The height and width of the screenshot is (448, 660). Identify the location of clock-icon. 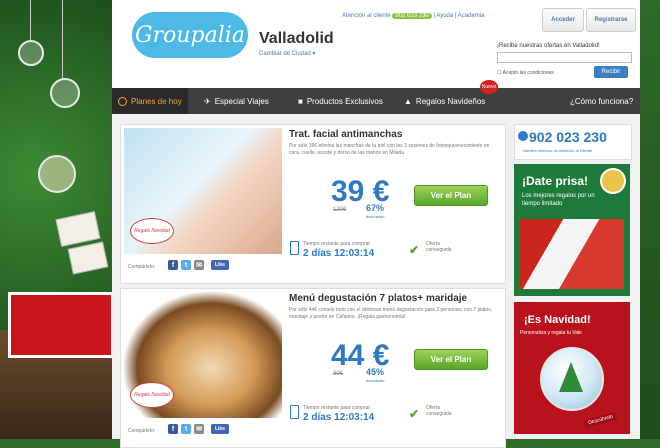
(122, 101).